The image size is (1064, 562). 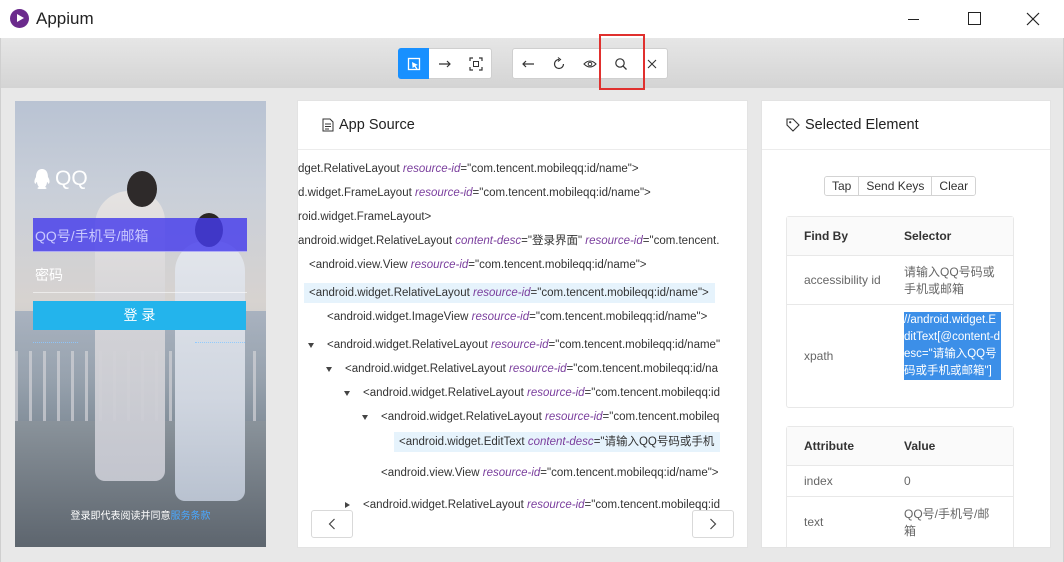 I want to click on search-button-highlight, so click(x=622, y=62).